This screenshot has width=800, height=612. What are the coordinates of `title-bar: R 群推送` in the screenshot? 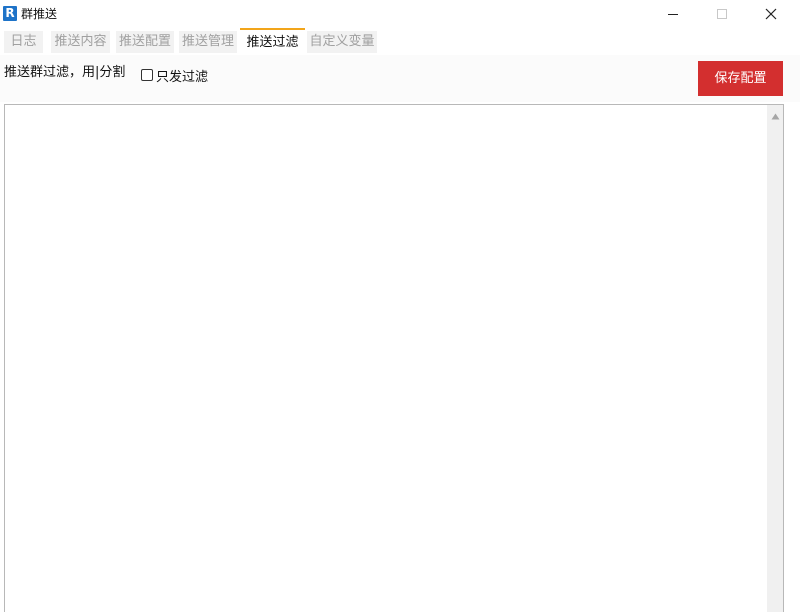 It's located at (400, 14).